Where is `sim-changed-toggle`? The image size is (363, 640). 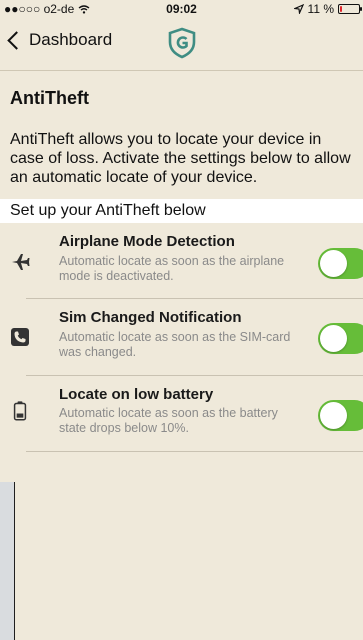 sim-changed-toggle is located at coordinates (340, 338).